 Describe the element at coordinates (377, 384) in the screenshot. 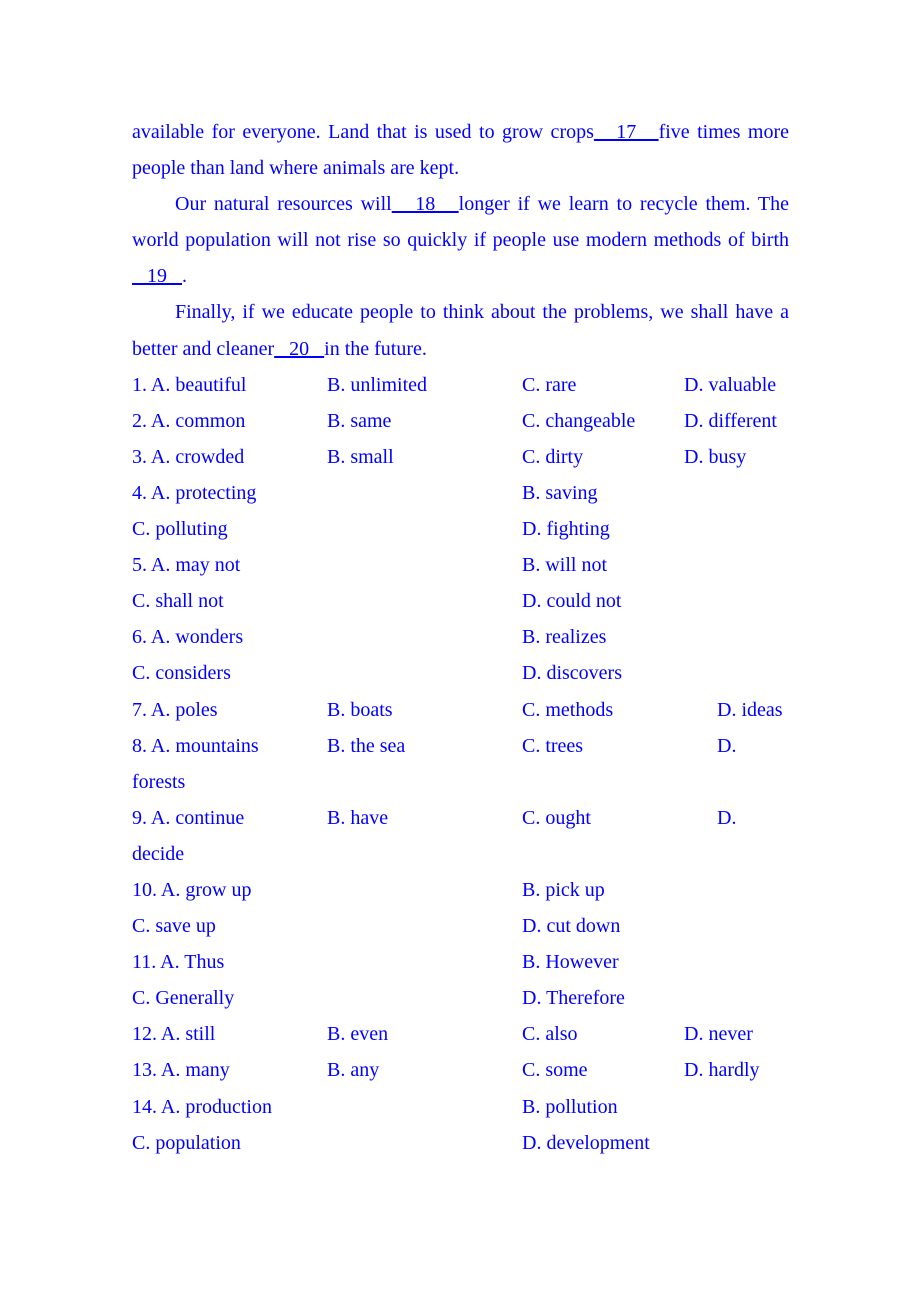

I see `option-b: B. unlimited` at that location.